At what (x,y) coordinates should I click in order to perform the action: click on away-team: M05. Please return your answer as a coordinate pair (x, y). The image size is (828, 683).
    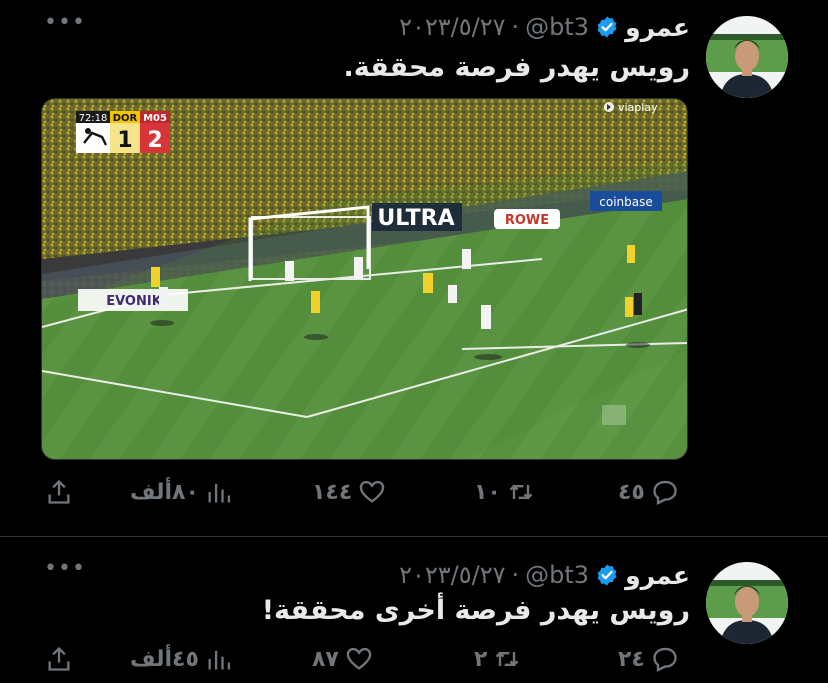
    Looking at the image, I should click on (155, 118).